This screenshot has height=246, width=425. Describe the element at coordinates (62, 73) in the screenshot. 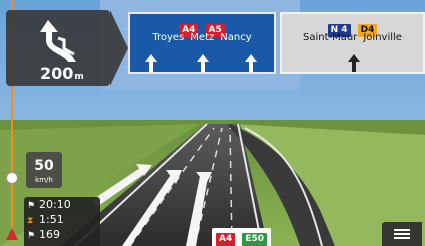

I see `maneuver-distance: 200m` at that location.